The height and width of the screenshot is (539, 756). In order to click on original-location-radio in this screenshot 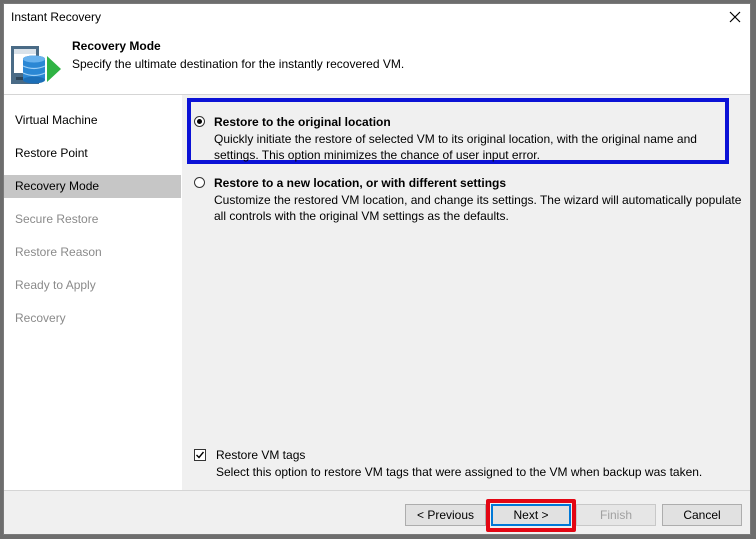, I will do `click(199, 121)`.